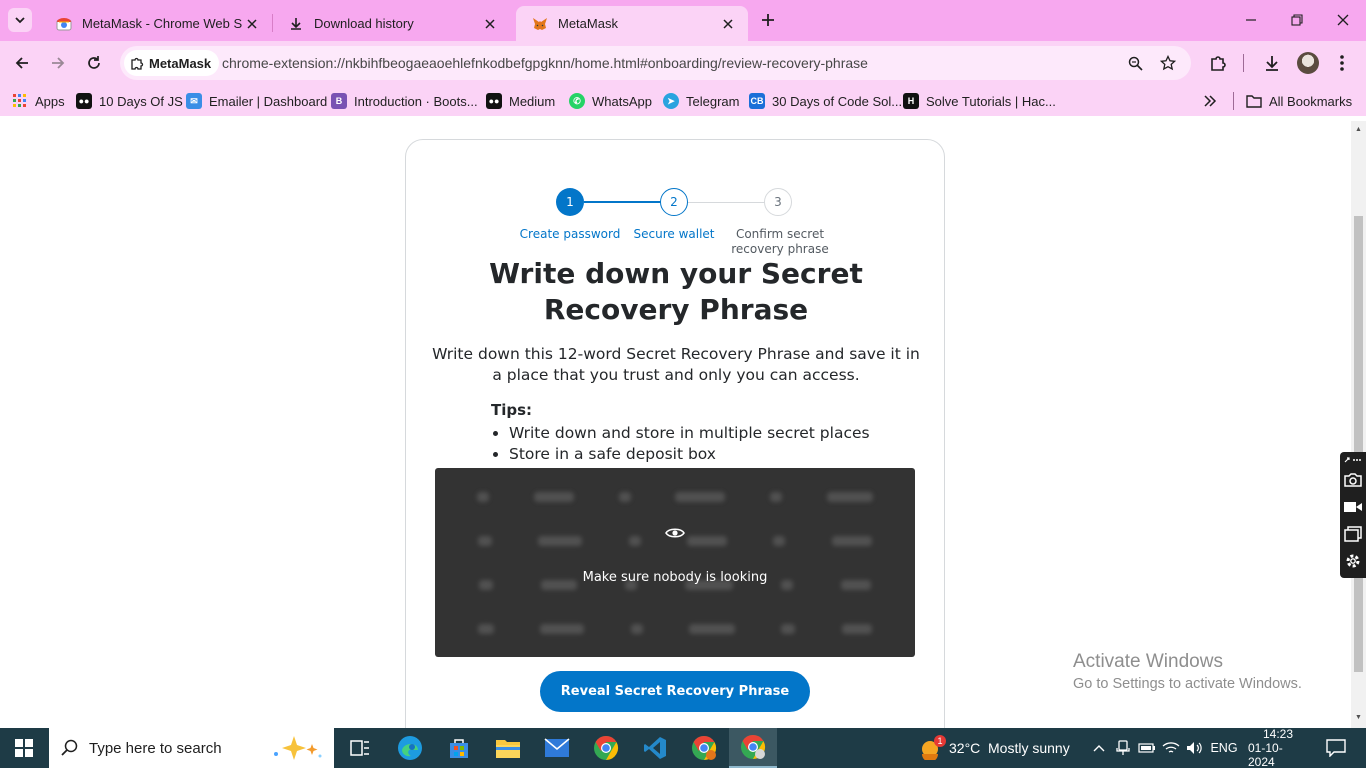 The height and width of the screenshot is (768, 1366). I want to click on scrollbar-thumb, so click(1358, 444).